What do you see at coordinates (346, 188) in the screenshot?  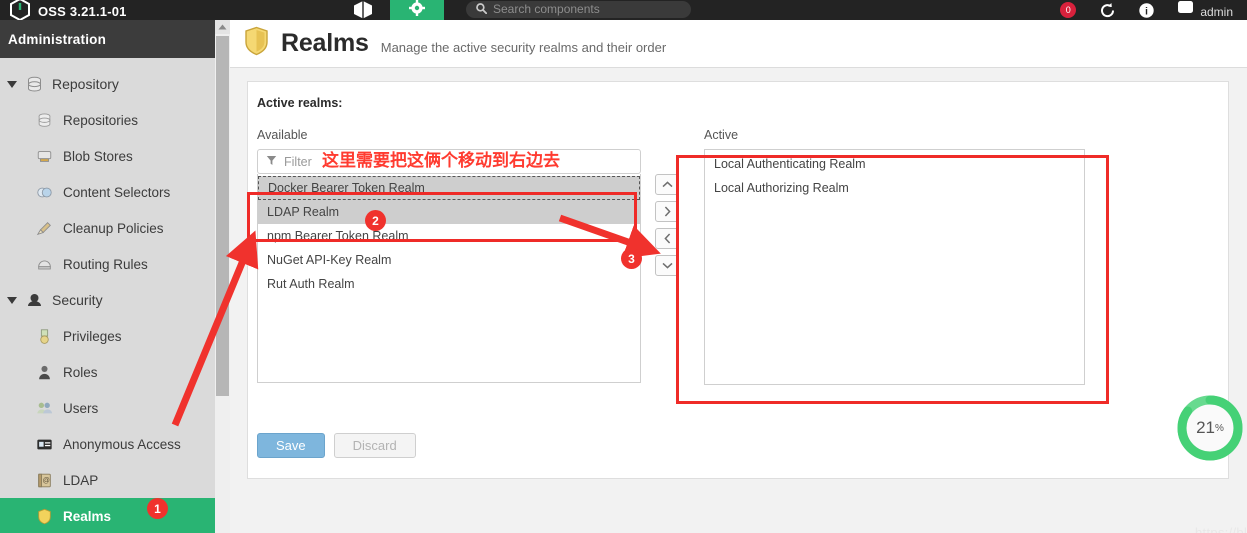 I see `list-item-label: Docker Bearer Token Realm` at bounding box center [346, 188].